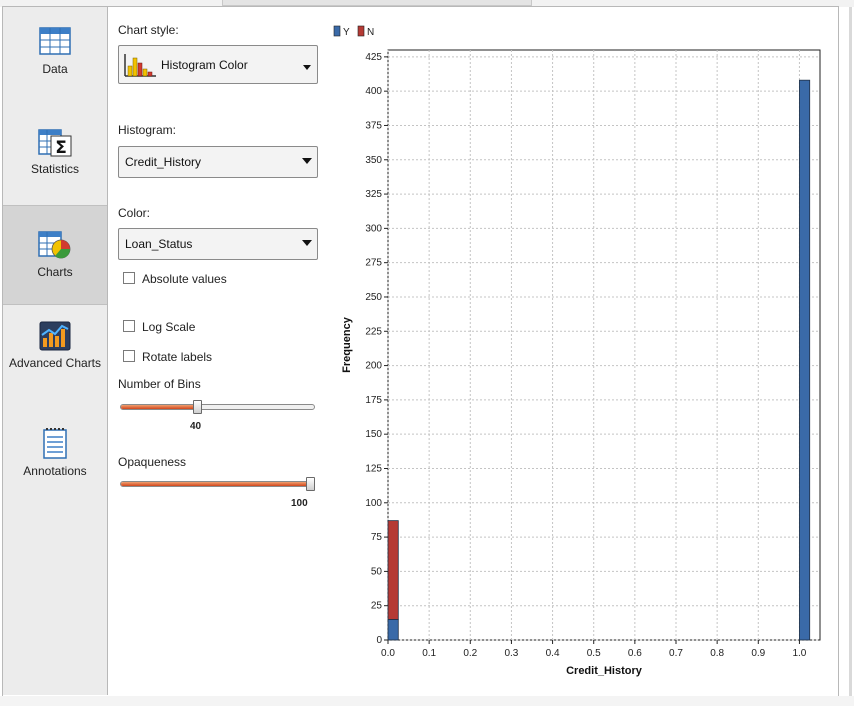 The image size is (854, 706). I want to click on y-tick-label: 50, so click(377, 571).